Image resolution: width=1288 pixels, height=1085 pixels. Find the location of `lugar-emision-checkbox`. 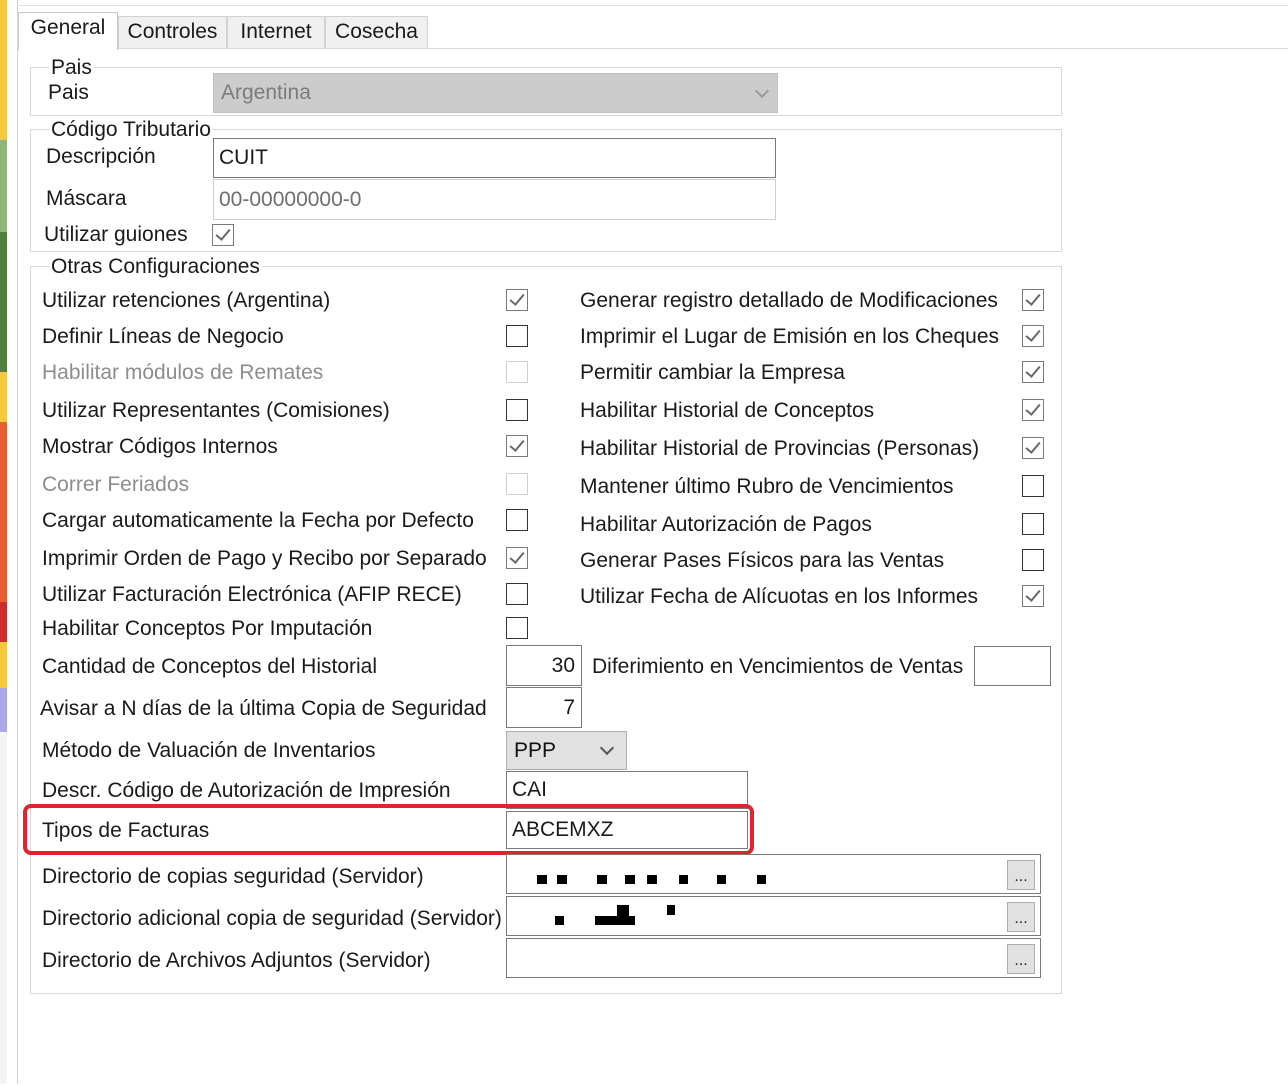

lugar-emision-checkbox is located at coordinates (1033, 336).